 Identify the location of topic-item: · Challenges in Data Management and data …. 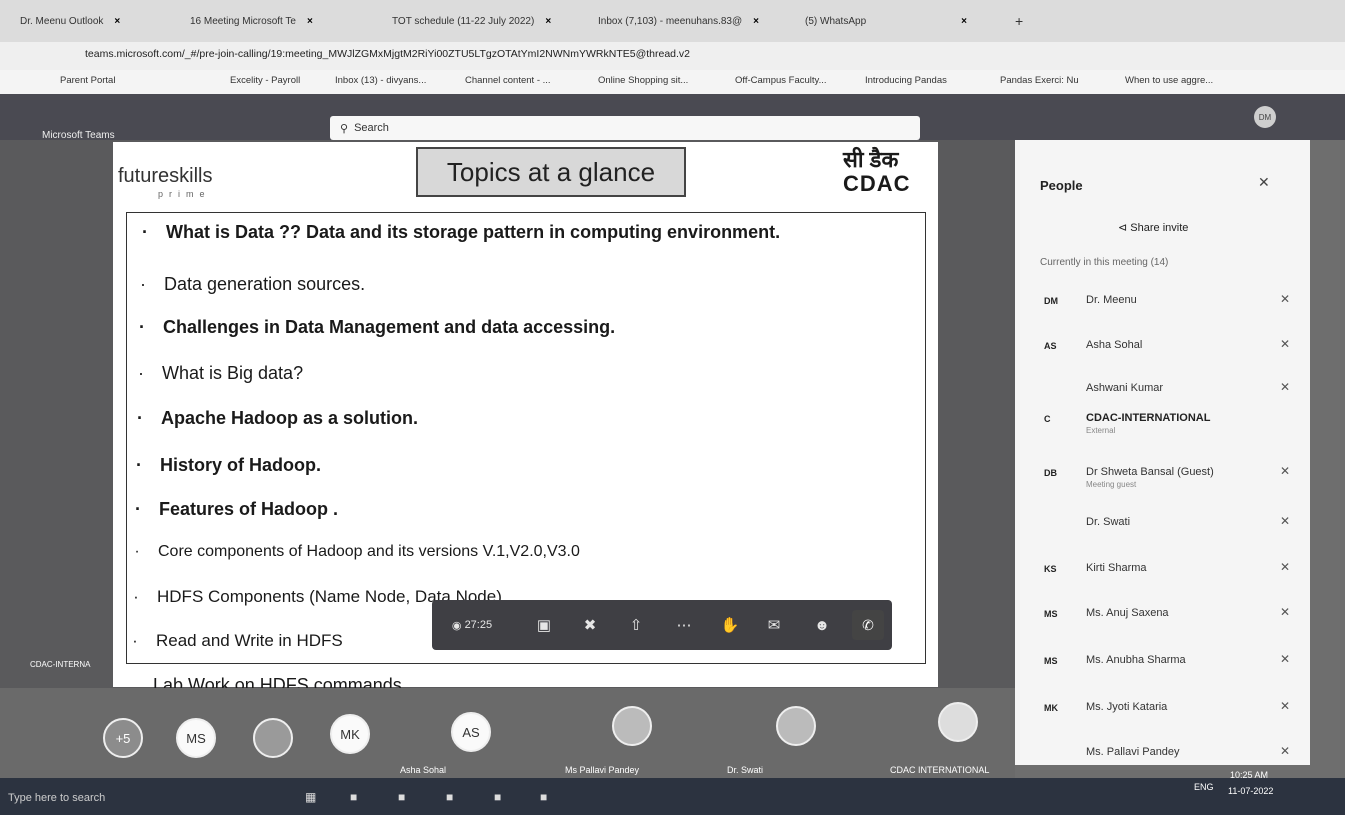
(377, 327).